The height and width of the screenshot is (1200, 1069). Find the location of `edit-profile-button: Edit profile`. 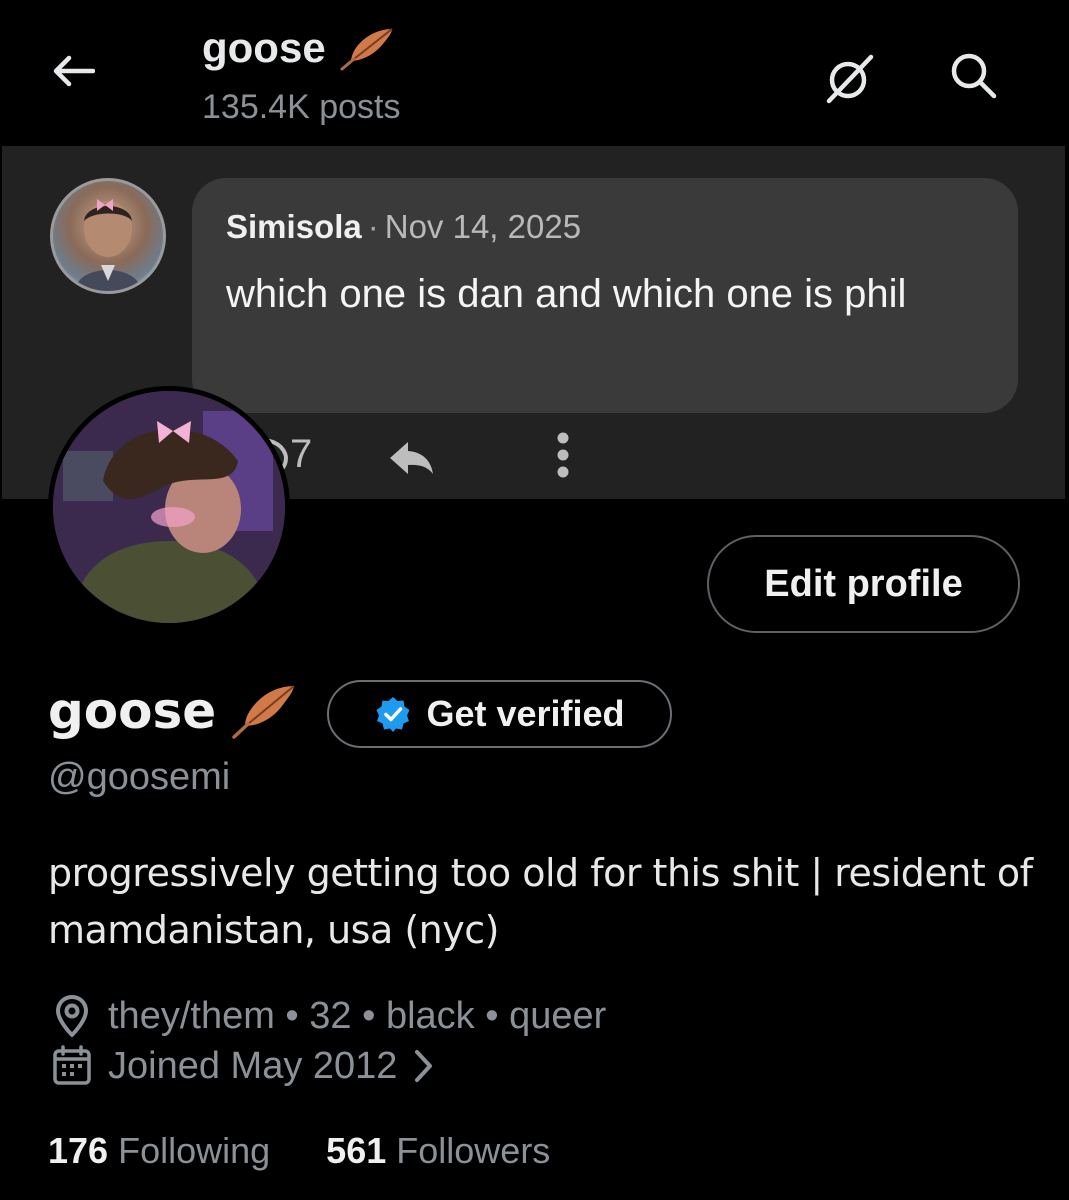

edit-profile-button: Edit profile is located at coordinates (863, 584).